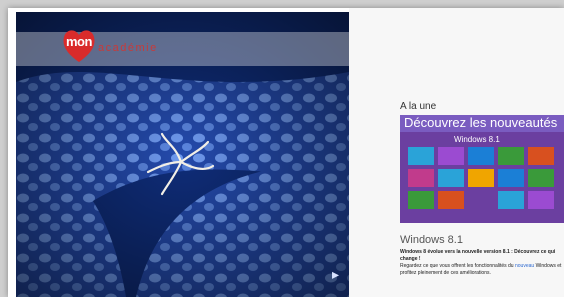  Describe the element at coordinates (484, 177) in the screenshot. I see `start-screen-tiles` at that location.